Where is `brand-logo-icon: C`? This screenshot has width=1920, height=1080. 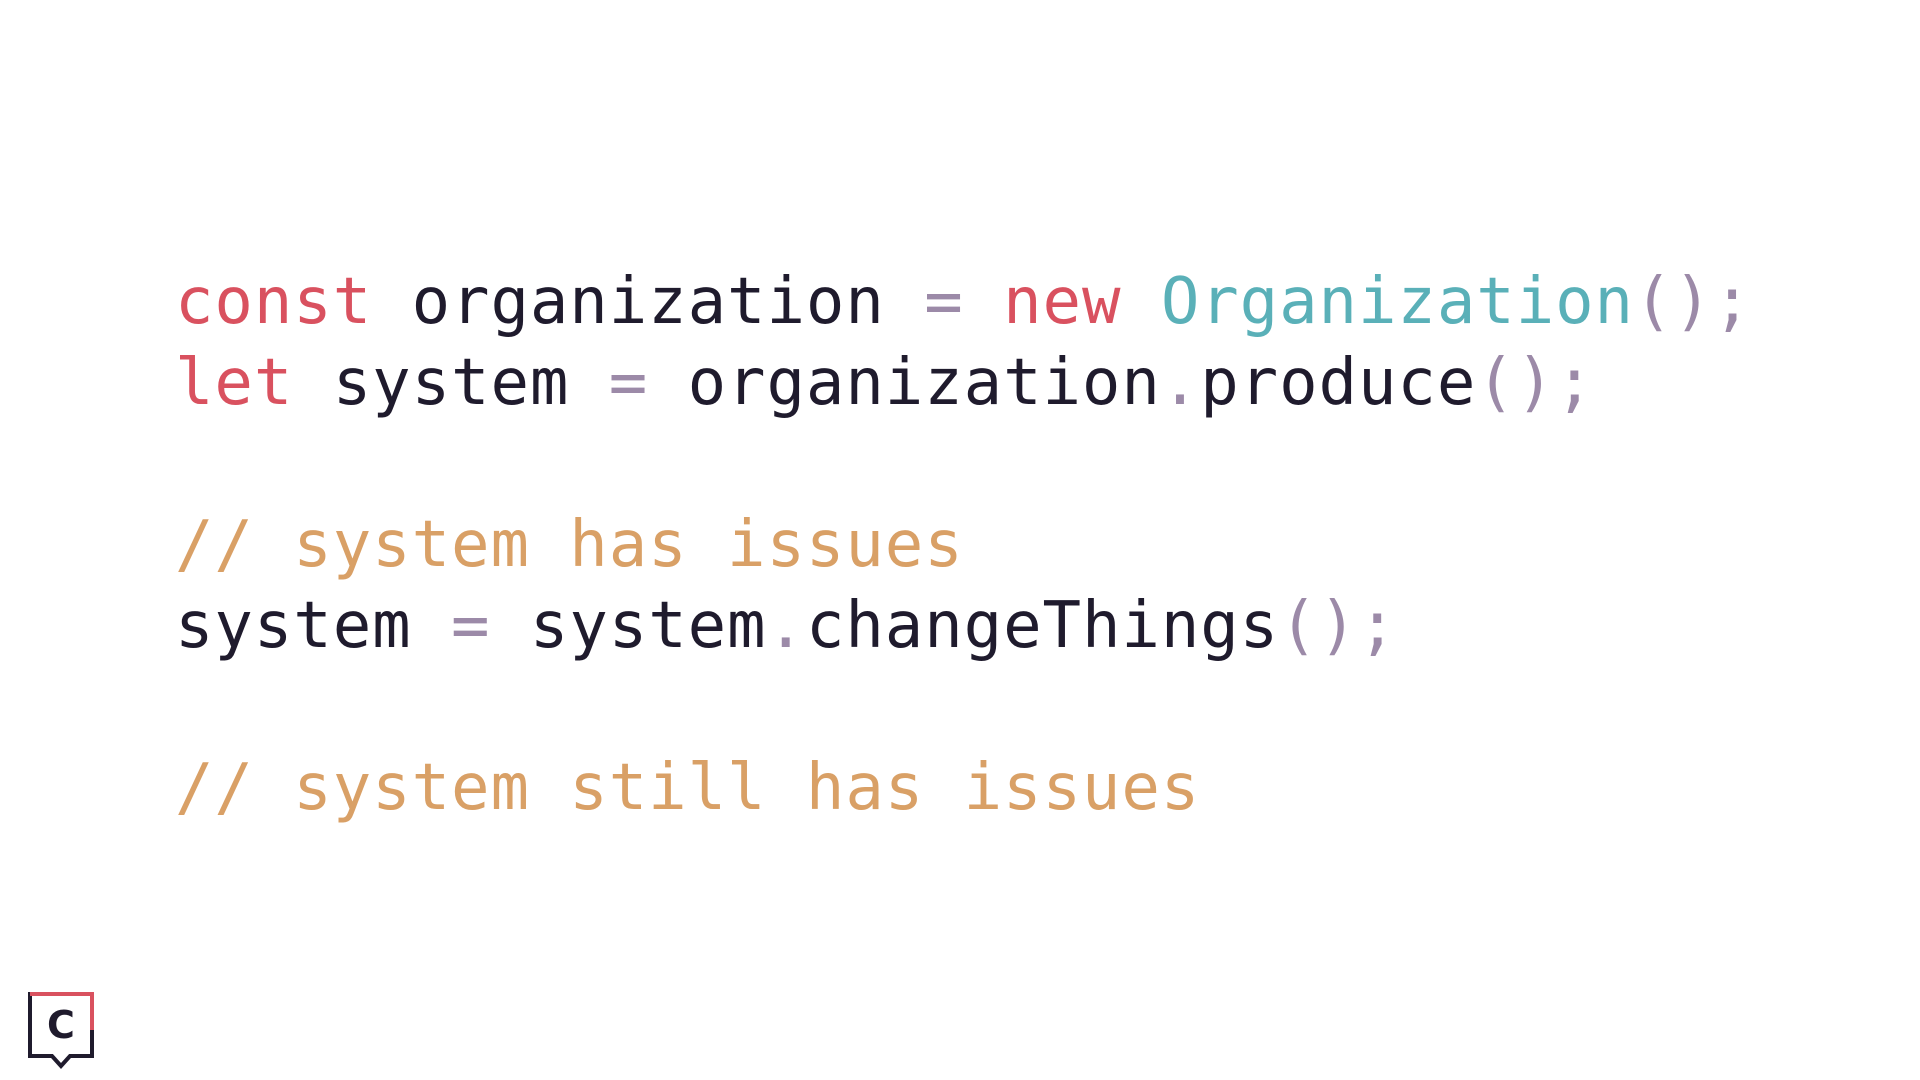 brand-logo-icon: C is located at coordinates (61, 1030).